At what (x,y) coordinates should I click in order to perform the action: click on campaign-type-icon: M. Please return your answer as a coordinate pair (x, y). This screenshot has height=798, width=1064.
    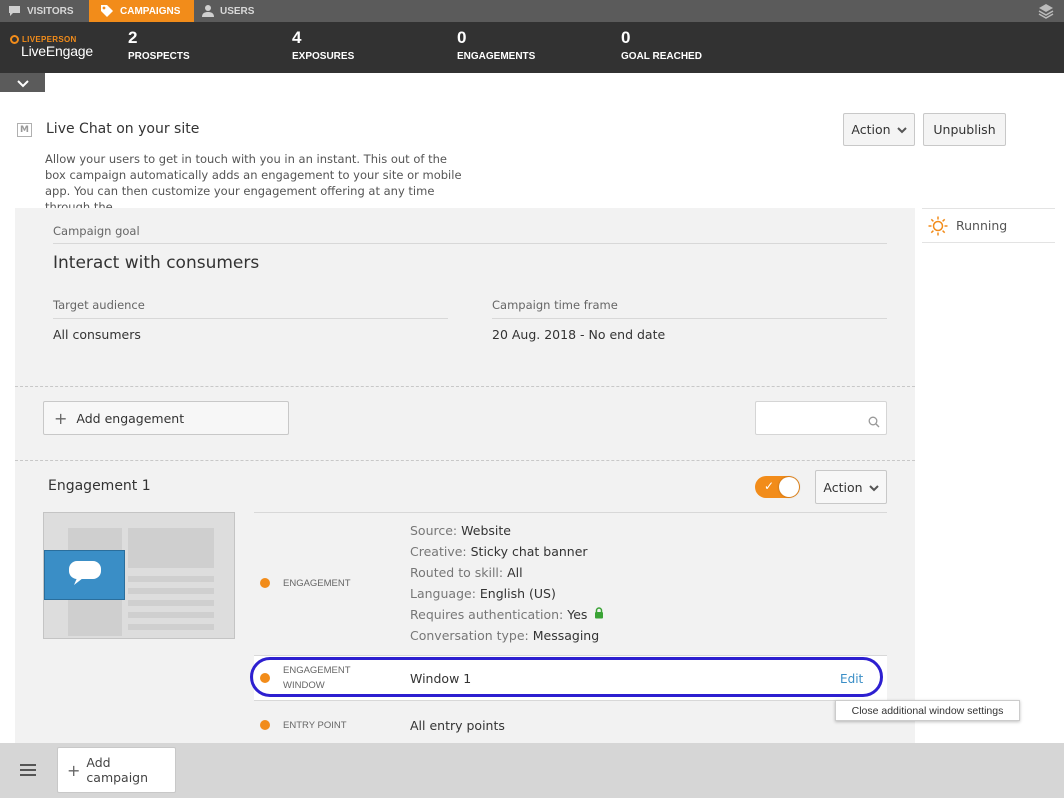
    Looking at the image, I should click on (24, 130).